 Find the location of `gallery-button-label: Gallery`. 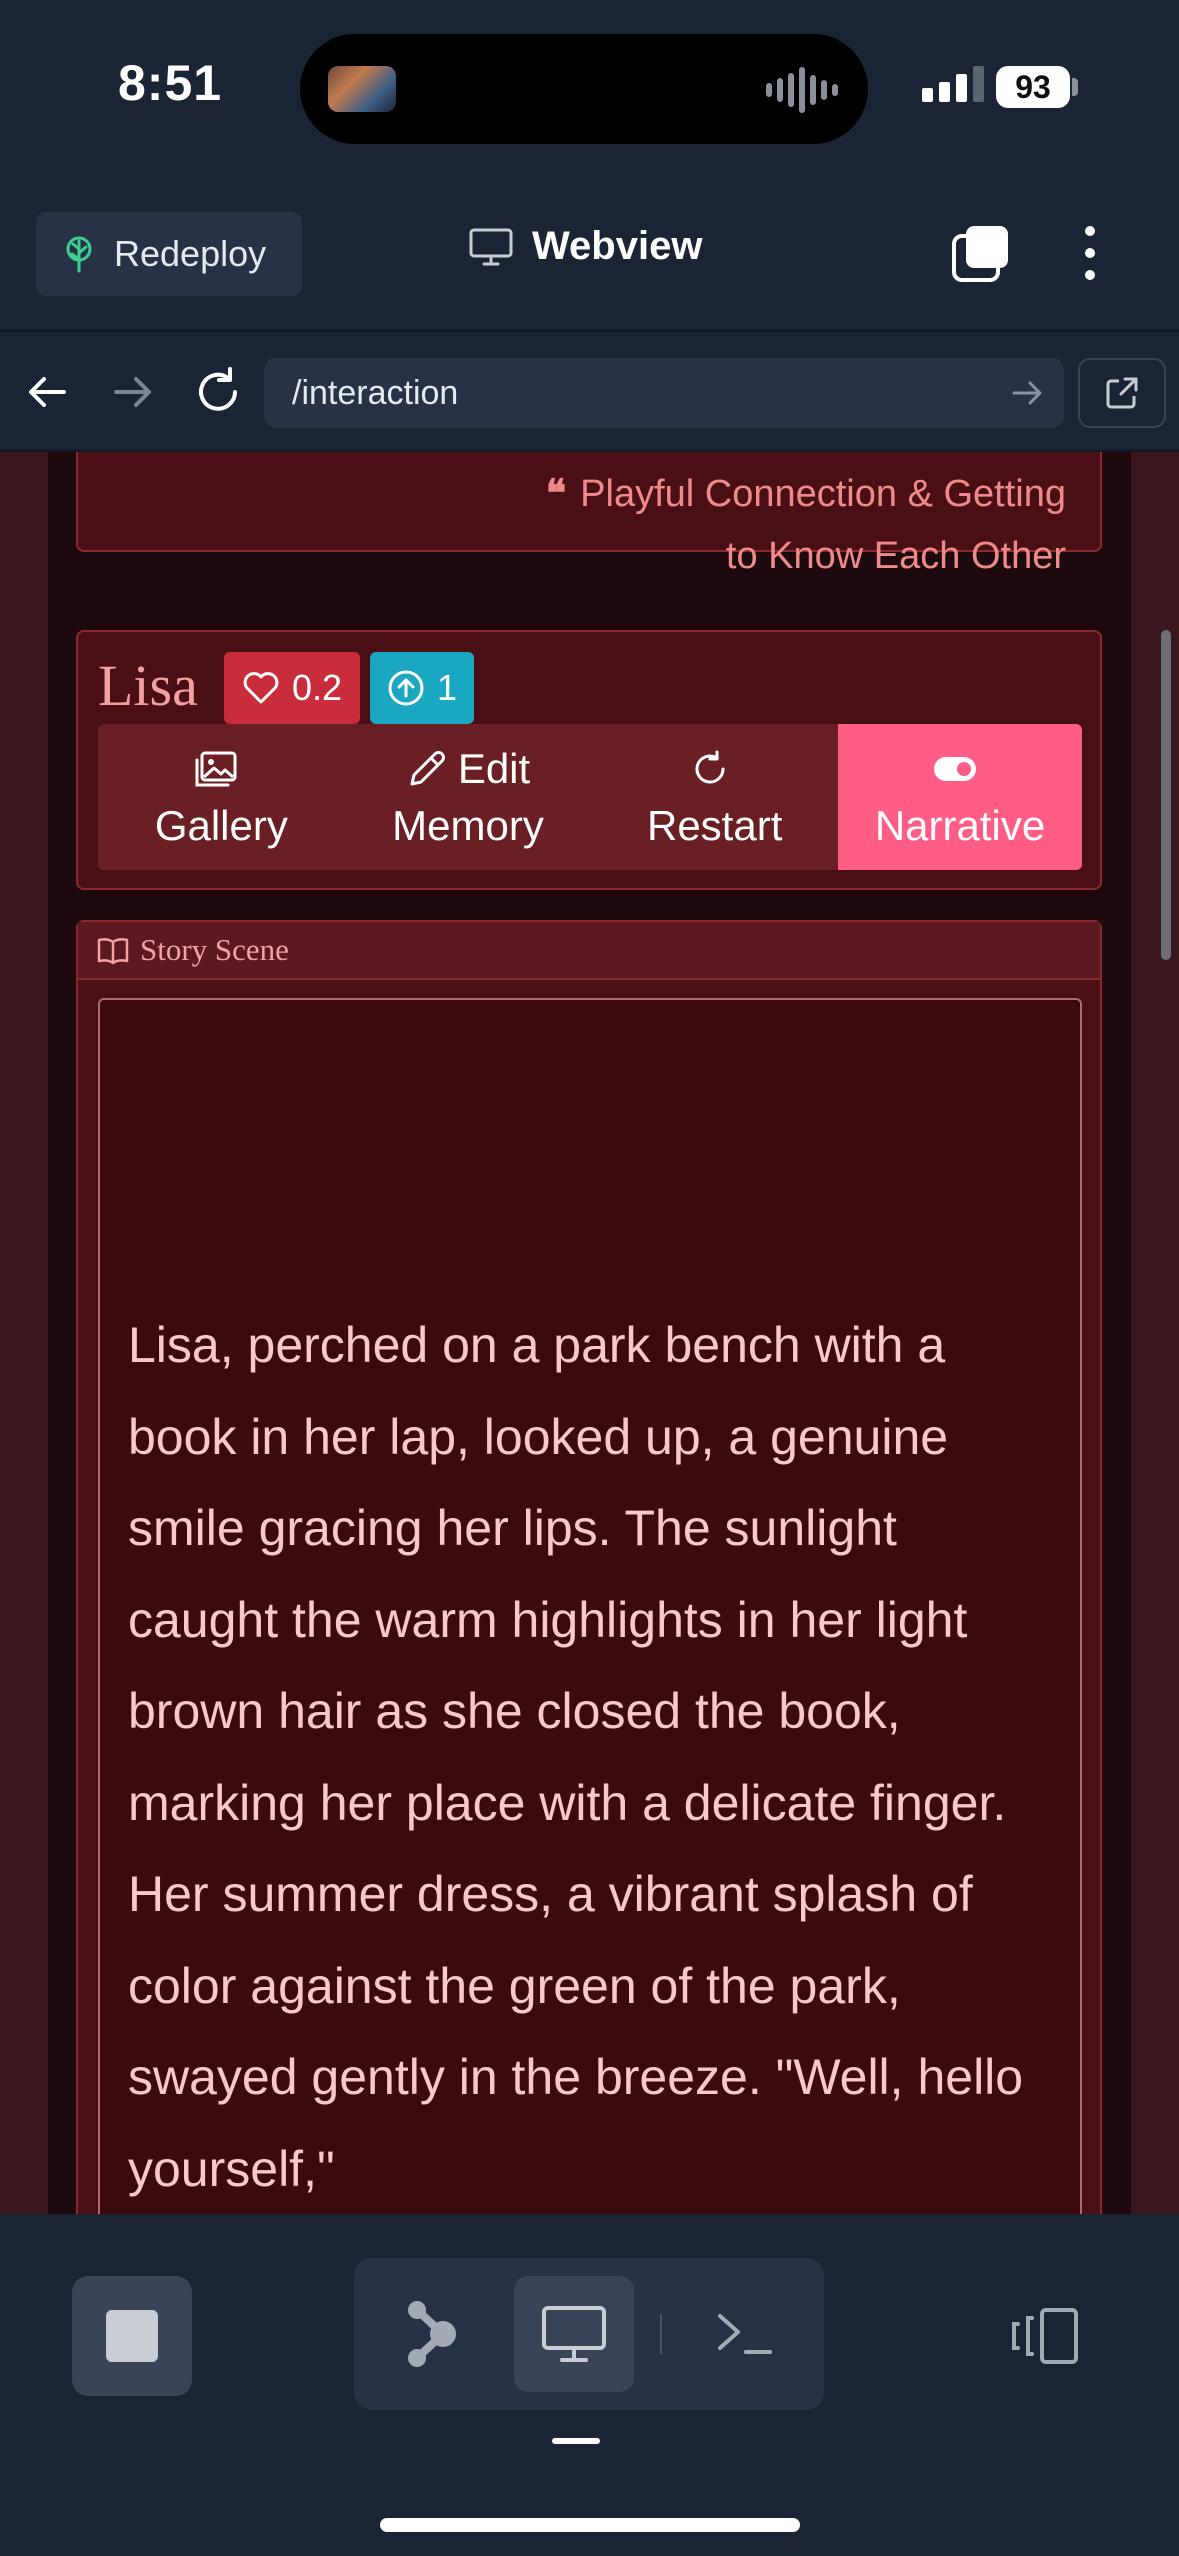

gallery-button-label: Gallery is located at coordinates (221, 825).